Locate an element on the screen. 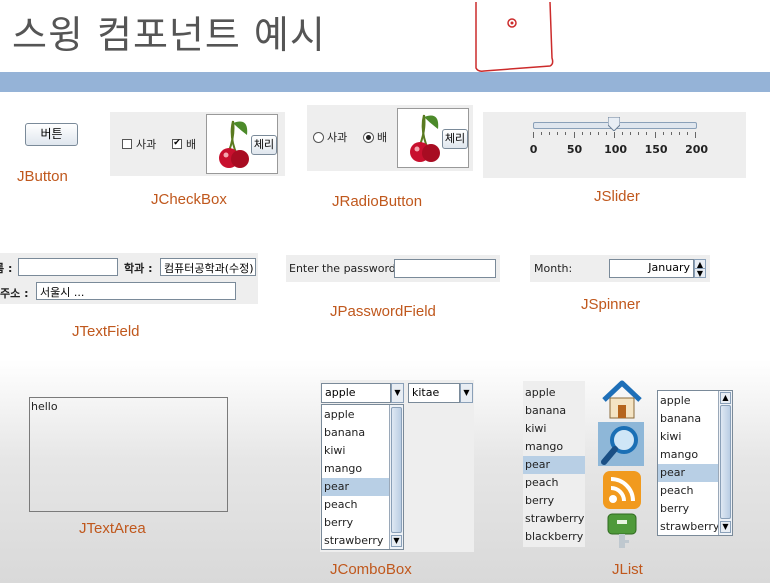 Image resolution: width=770 pixels, height=583 pixels. cherry-image-checkbox: 체리 is located at coordinates (242, 144).